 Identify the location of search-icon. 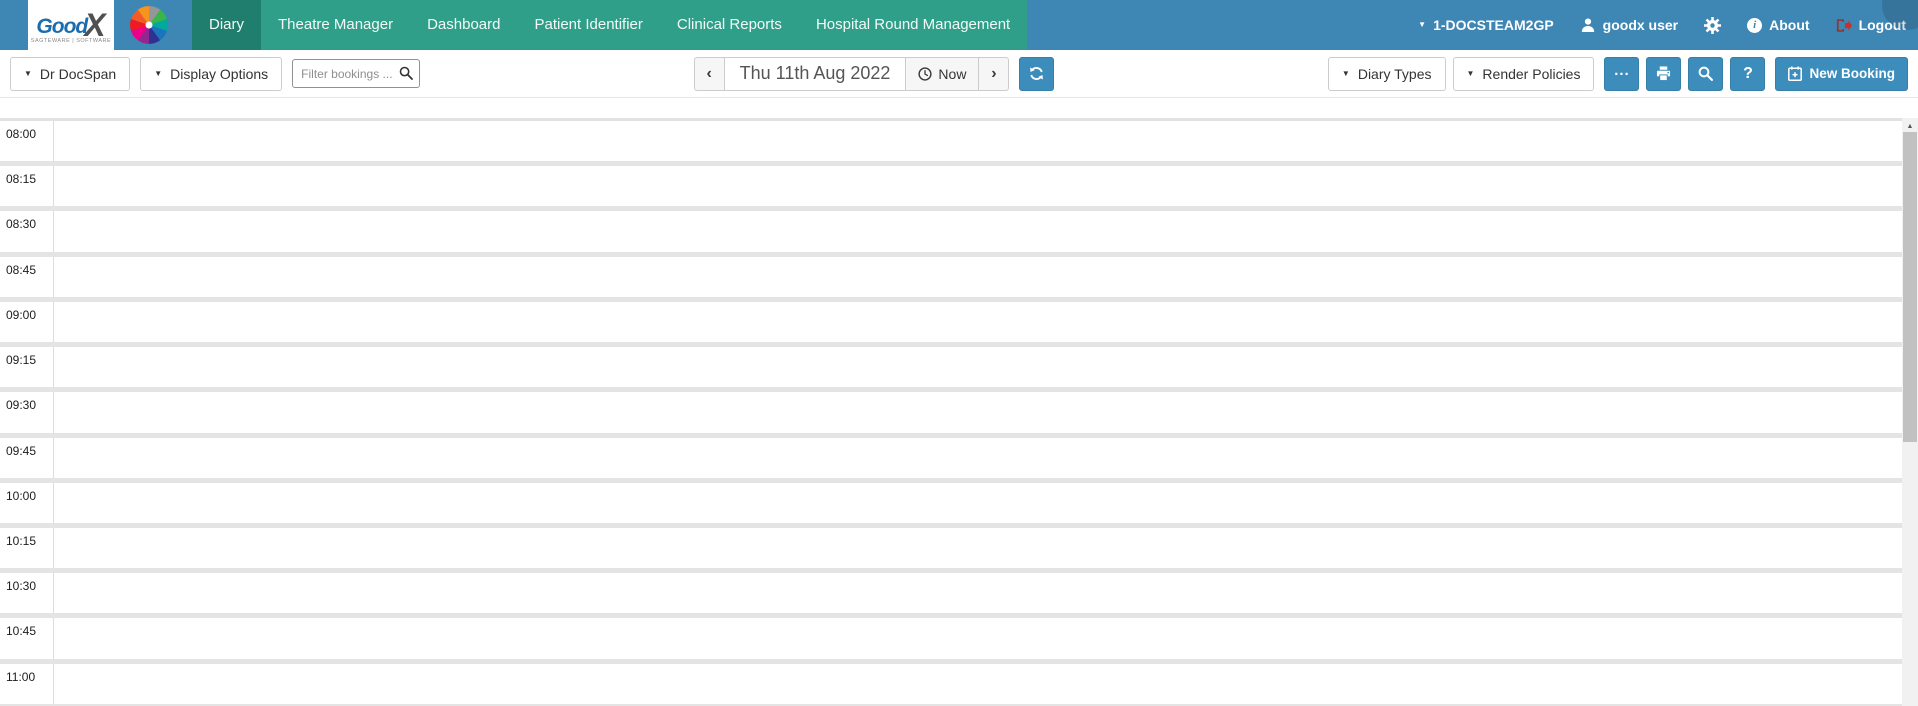
(406, 73).